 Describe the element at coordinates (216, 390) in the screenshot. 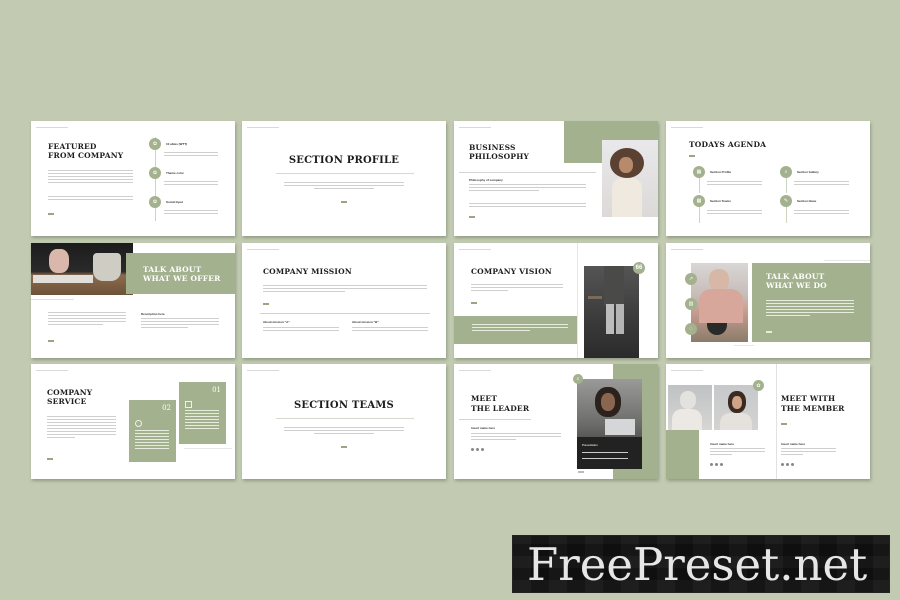

I see `card-number: 01` at that location.